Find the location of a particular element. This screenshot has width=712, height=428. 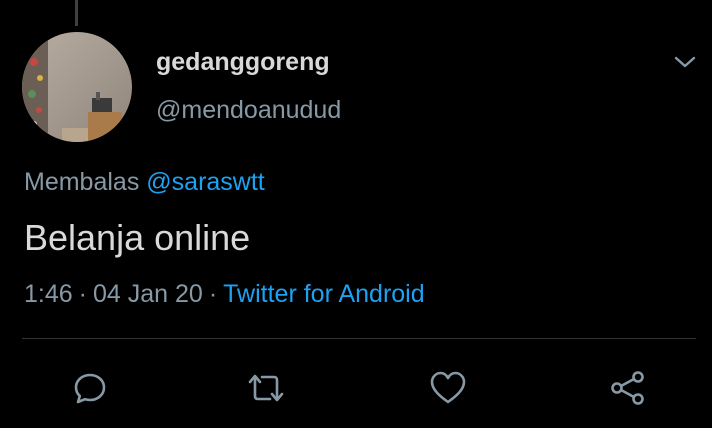

avatar is located at coordinates (77, 87).